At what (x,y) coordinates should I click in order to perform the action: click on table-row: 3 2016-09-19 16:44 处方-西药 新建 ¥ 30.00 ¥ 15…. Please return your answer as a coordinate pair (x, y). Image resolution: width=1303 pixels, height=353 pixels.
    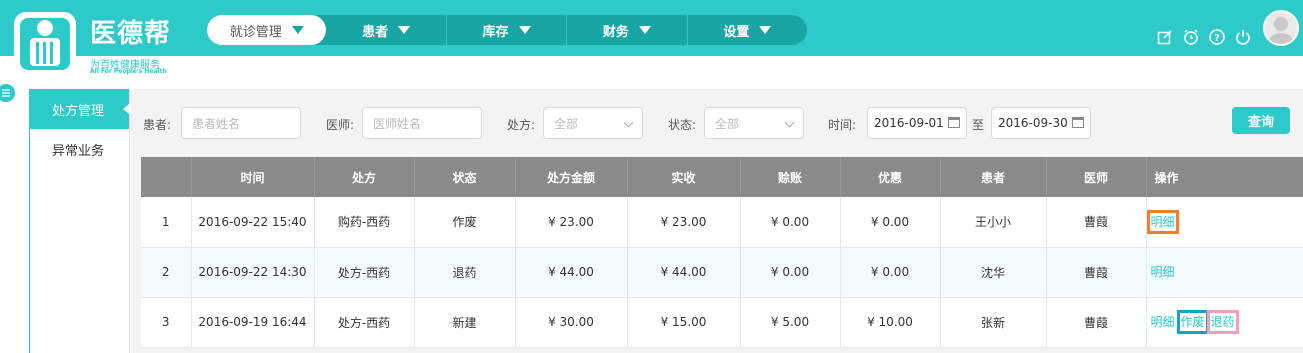
    Looking at the image, I should click on (722, 322).